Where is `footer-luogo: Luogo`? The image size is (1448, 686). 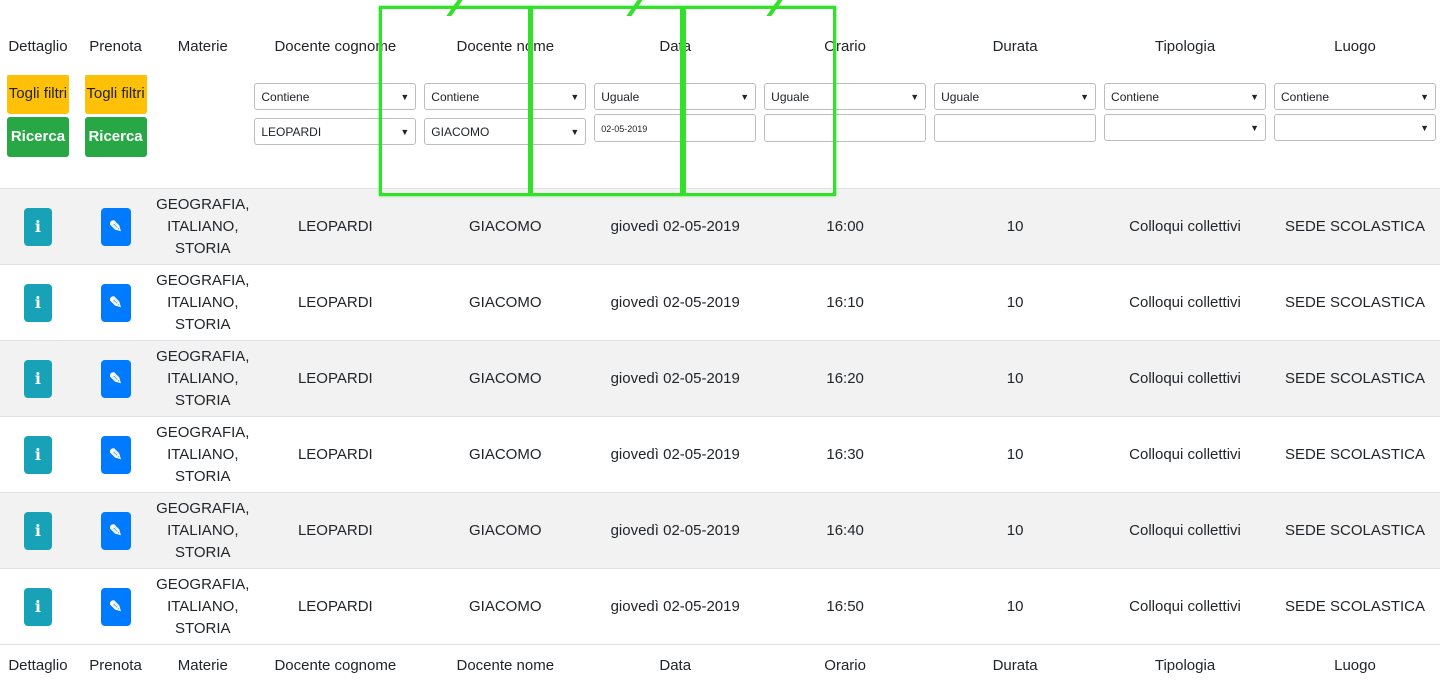
footer-luogo: Luogo is located at coordinates (1354, 664).